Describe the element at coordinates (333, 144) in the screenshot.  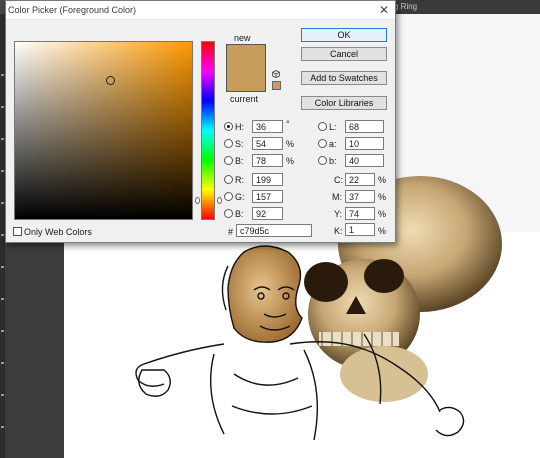
I see `lab-a-label: a:` at that location.